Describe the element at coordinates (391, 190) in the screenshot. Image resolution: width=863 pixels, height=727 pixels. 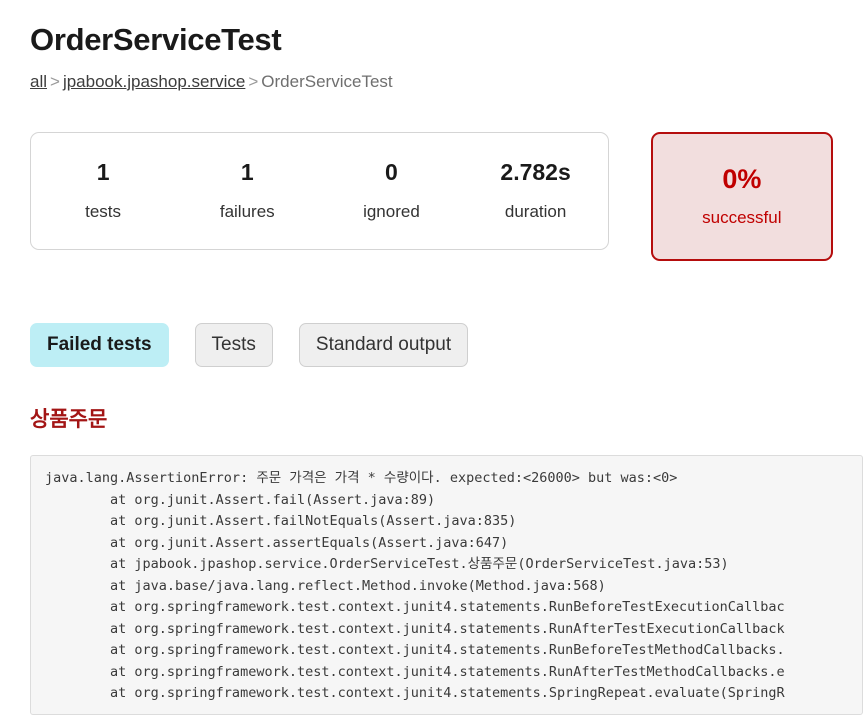
I see `stat-ignored: 0 ignored` at that location.